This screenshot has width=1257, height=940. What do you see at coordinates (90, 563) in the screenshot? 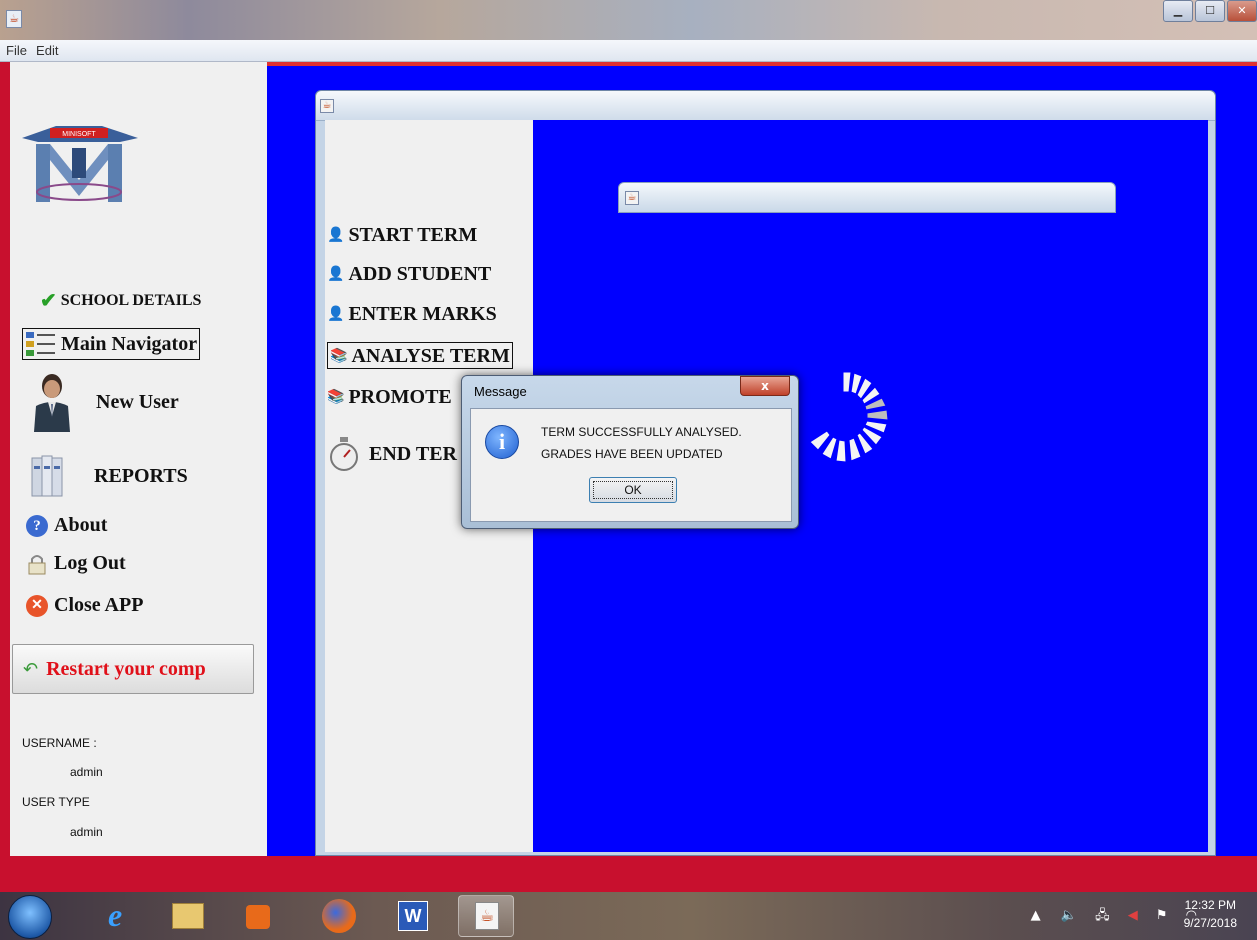
I see `log-out-label: Log Out` at bounding box center [90, 563].